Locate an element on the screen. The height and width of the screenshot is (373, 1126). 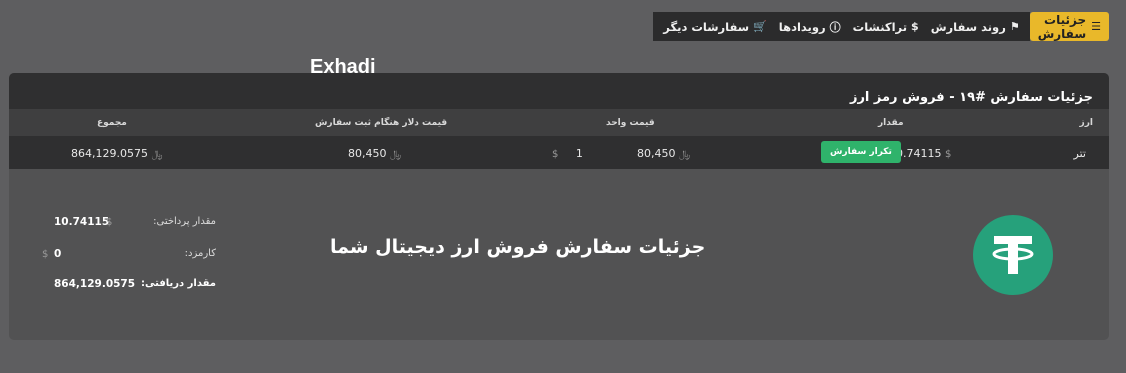
tab-events-label: رویدادها is located at coordinates (802, 26).